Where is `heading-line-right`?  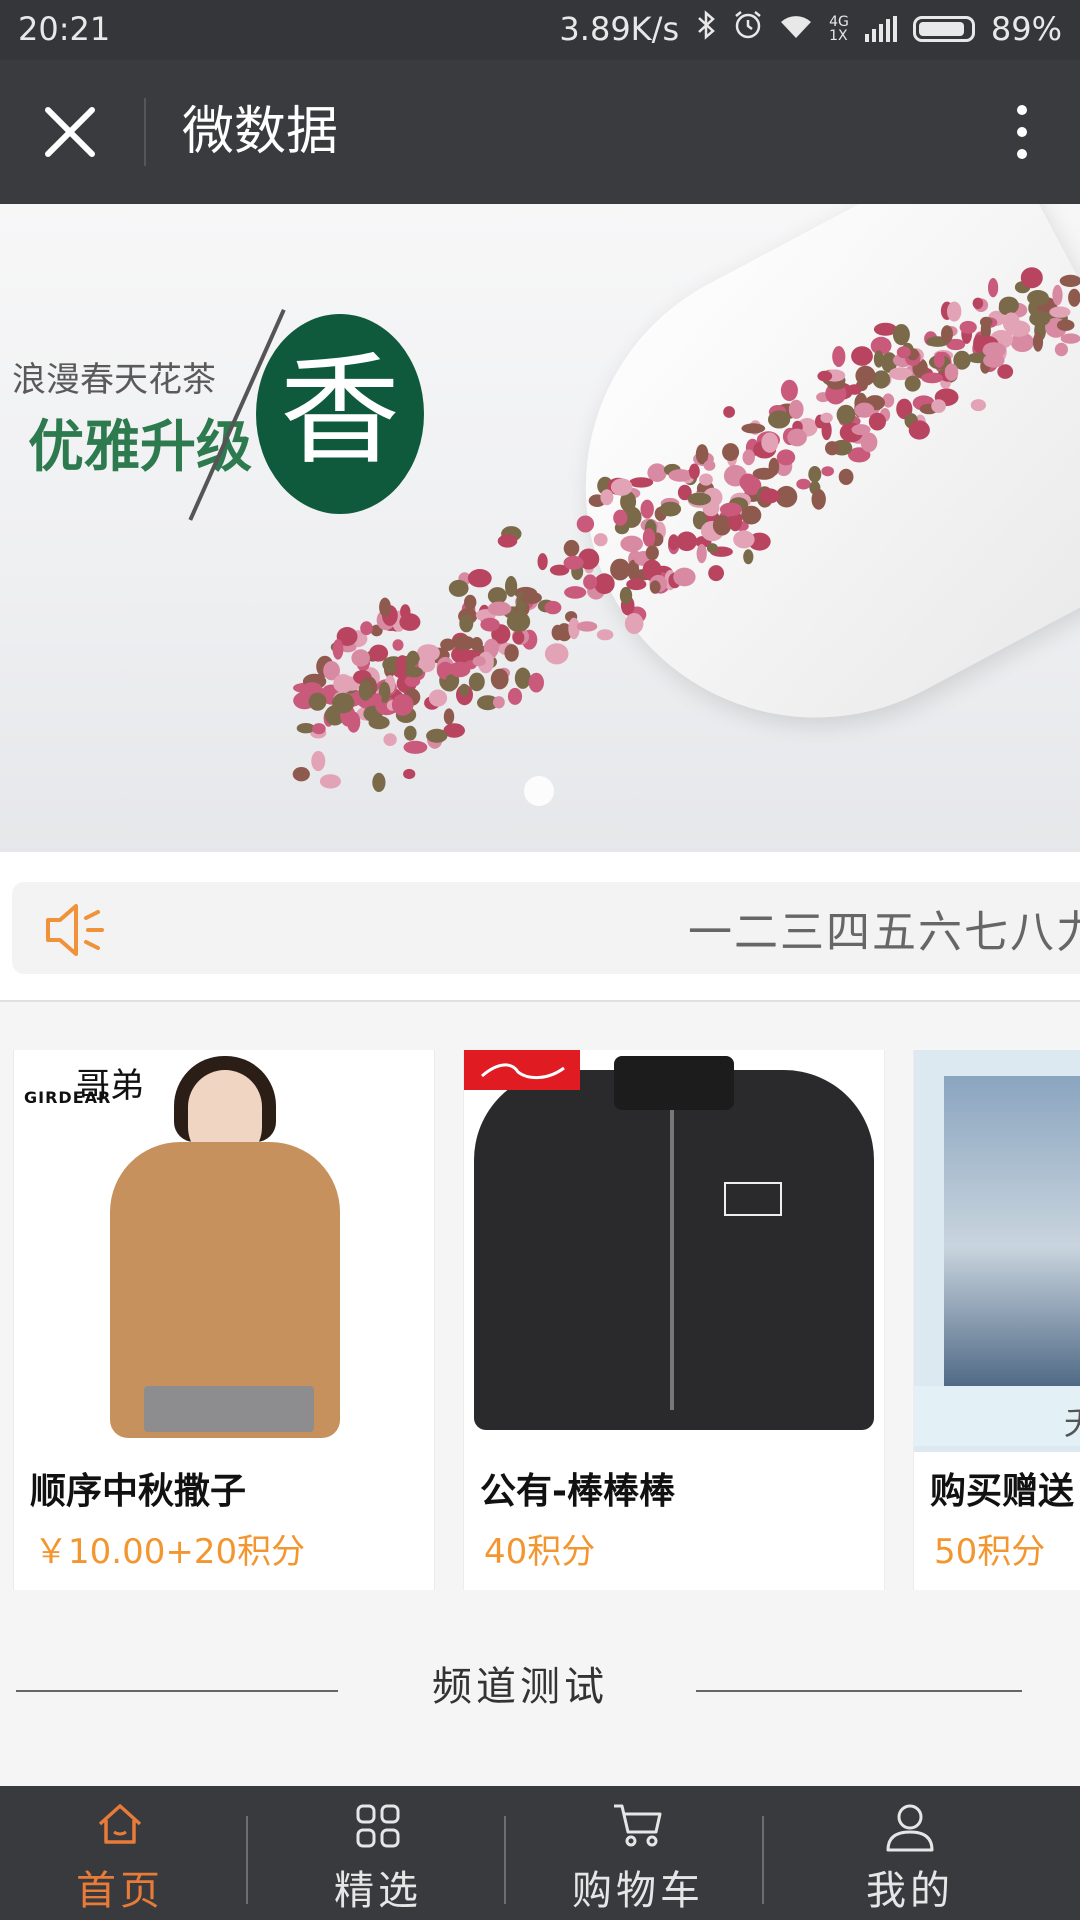 heading-line-right is located at coordinates (859, 1691).